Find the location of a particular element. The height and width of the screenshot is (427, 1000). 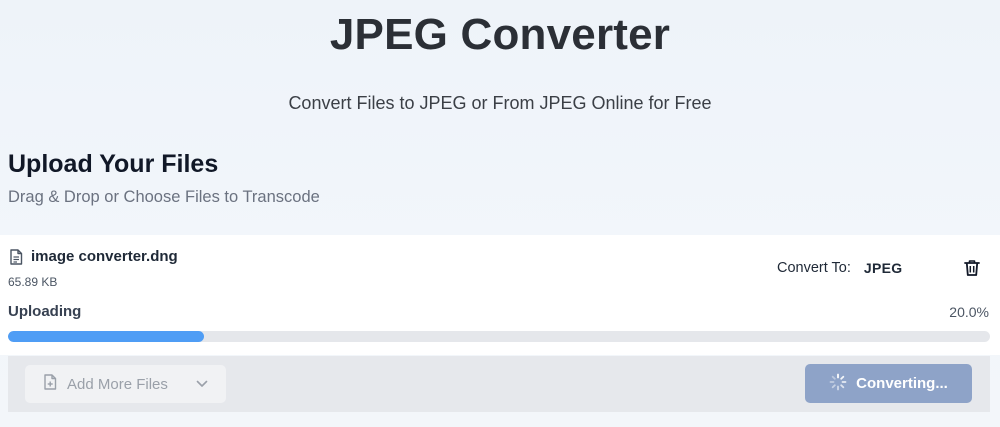

file-name-row: image converter.dng is located at coordinates (93, 256).